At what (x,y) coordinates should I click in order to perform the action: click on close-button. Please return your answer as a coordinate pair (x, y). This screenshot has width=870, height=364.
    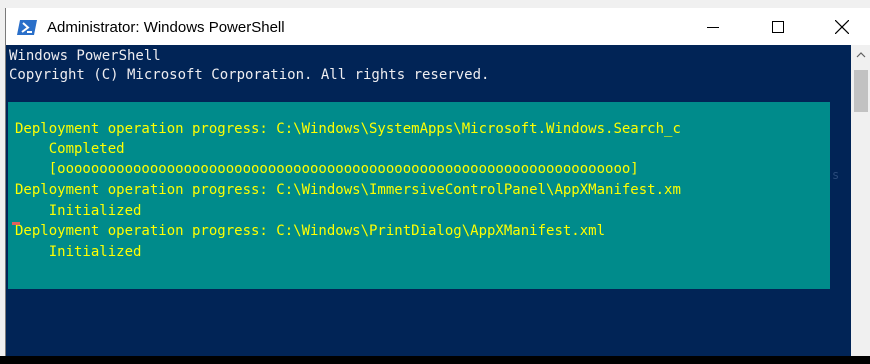
    Looking at the image, I should click on (842, 26).